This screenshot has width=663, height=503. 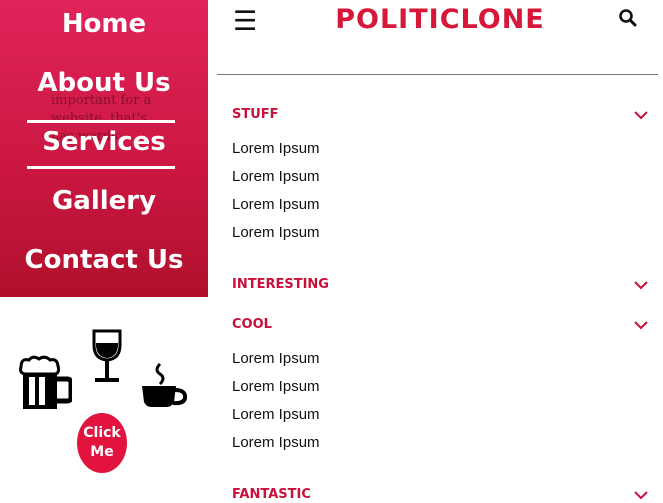 What do you see at coordinates (104, 83) in the screenshot?
I see `nav-item-about-us: About Us` at bounding box center [104, 83].